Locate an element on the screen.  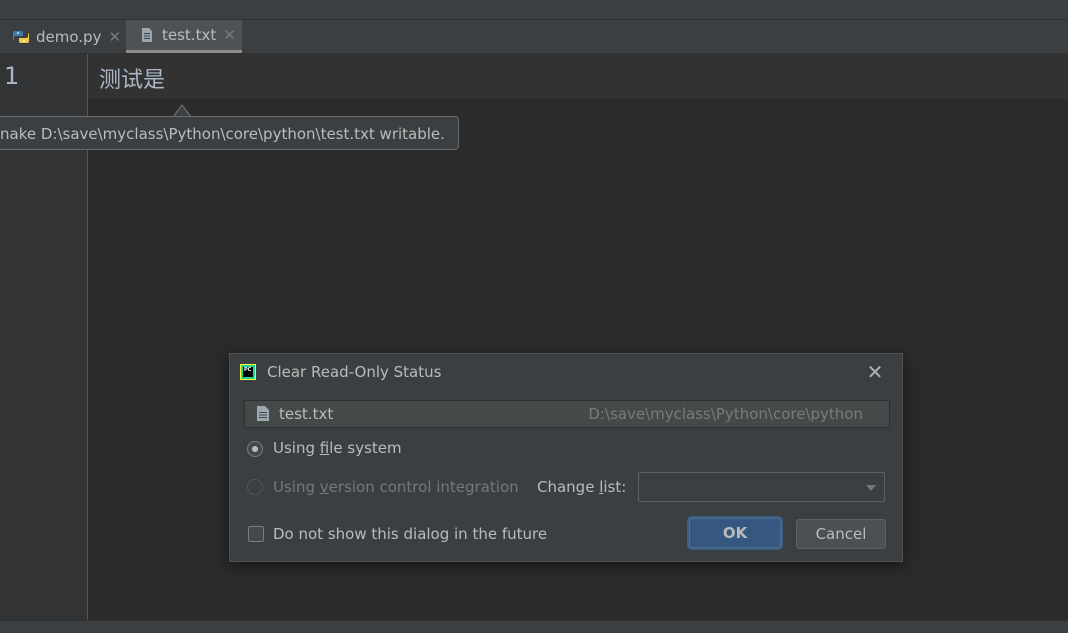
tab-demo-py: demo.py ✕ is located at coordinates (66, 36).